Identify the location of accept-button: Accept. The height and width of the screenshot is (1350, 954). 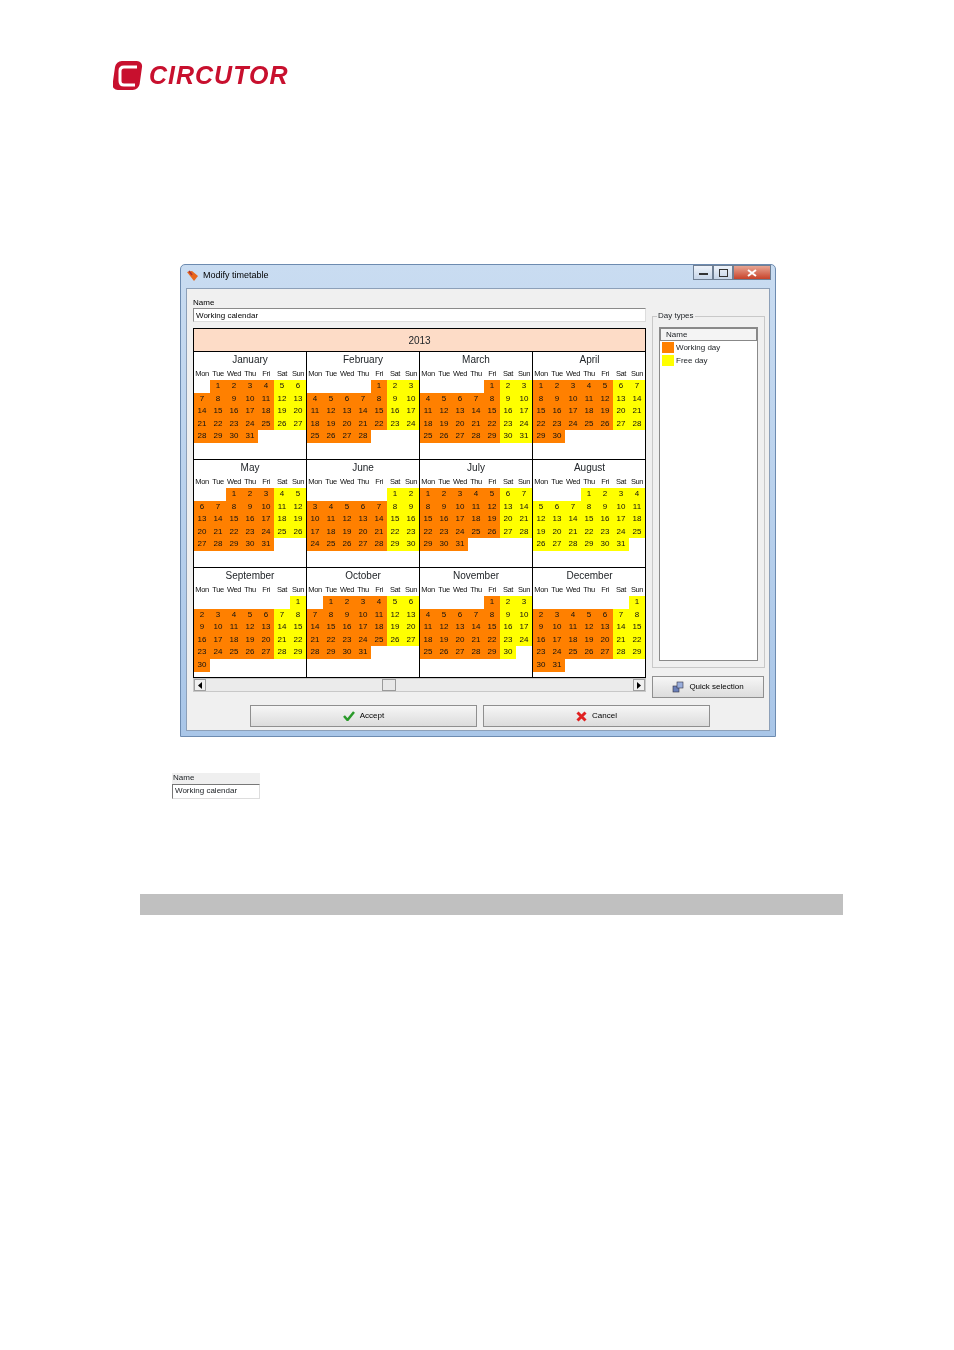
(363, 716).